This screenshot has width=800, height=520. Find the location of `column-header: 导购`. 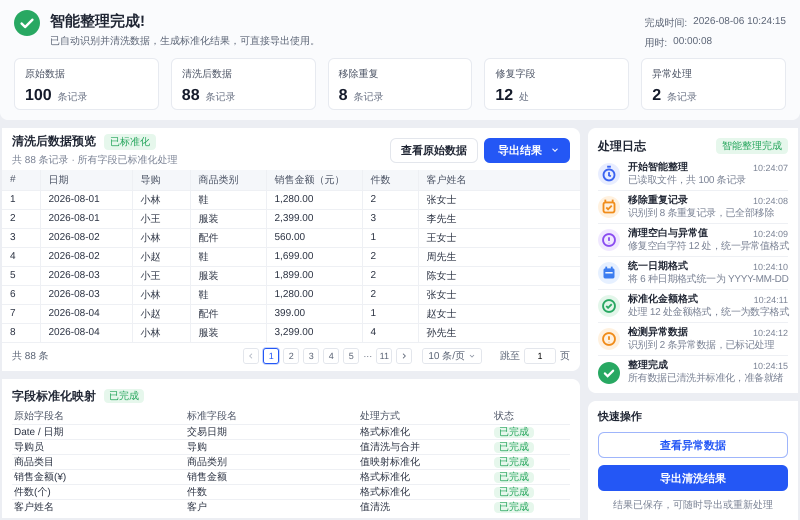

column-header: 导购 is located at coordinates (161, 180).